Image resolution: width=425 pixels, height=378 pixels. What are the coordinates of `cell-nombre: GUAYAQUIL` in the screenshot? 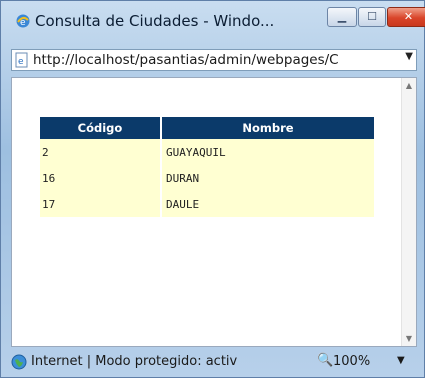 It's located at (268, 152).